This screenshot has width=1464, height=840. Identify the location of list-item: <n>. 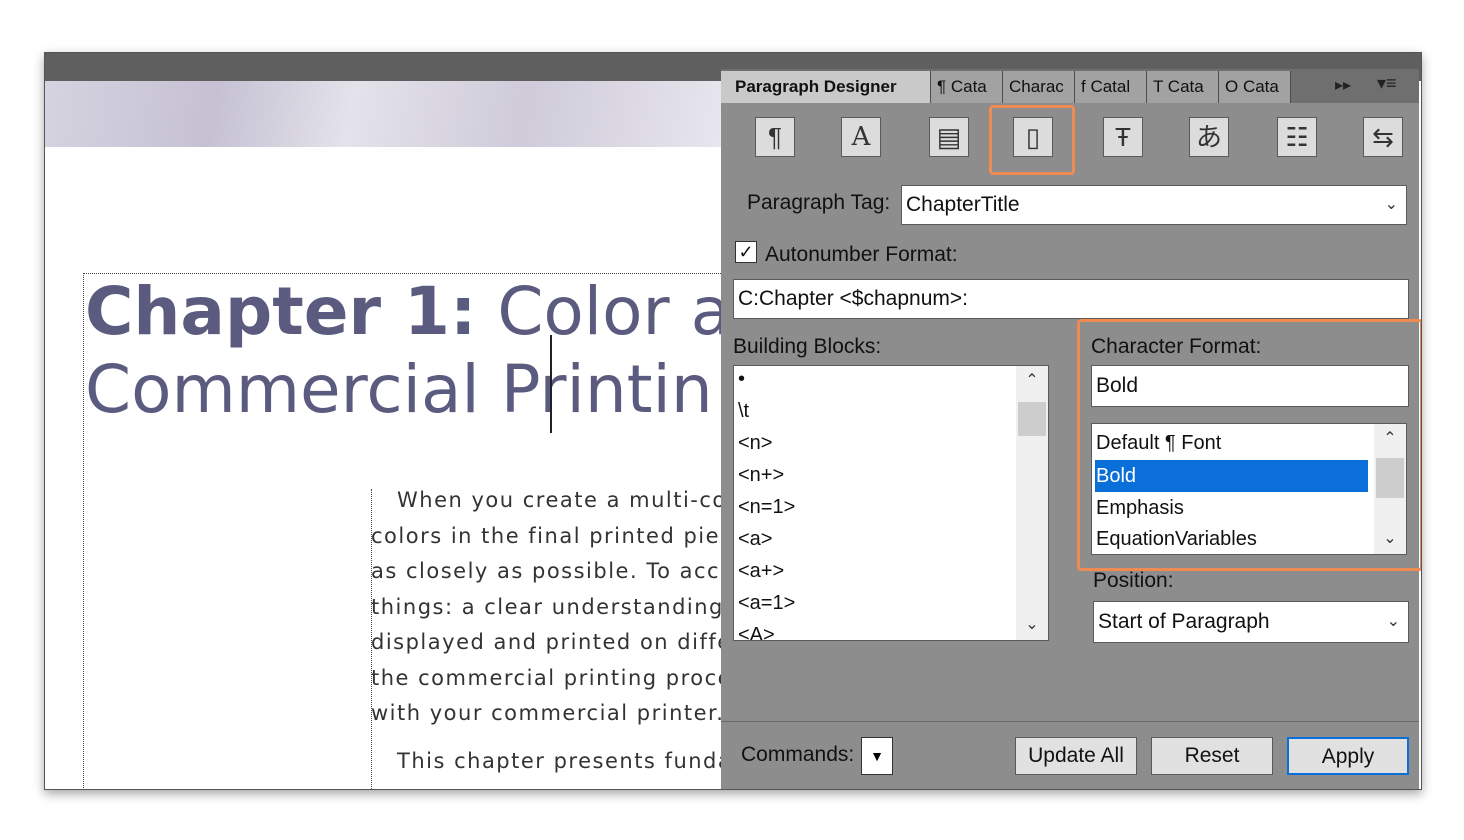
(755, 443).